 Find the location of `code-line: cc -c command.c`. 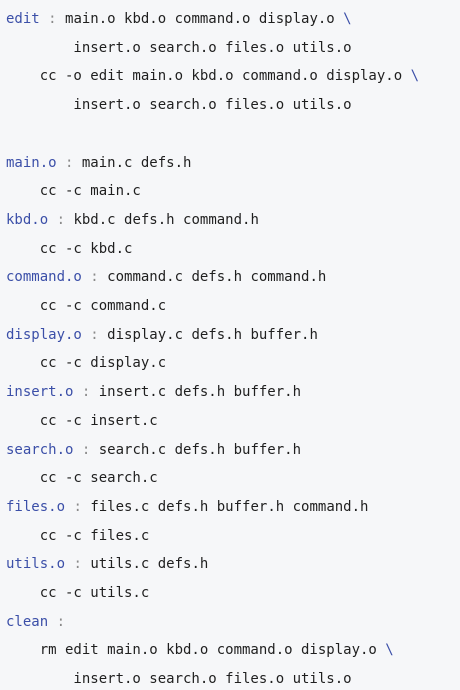

code-line: cc -c command.c is located at coordinates (86, 306).